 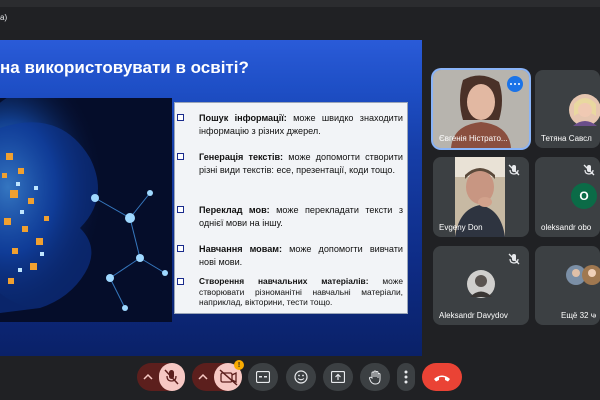 What do you see at coordinates (583, 275) in the screenshot?
I see `avatar-stack` at bounding box center [583, 275].